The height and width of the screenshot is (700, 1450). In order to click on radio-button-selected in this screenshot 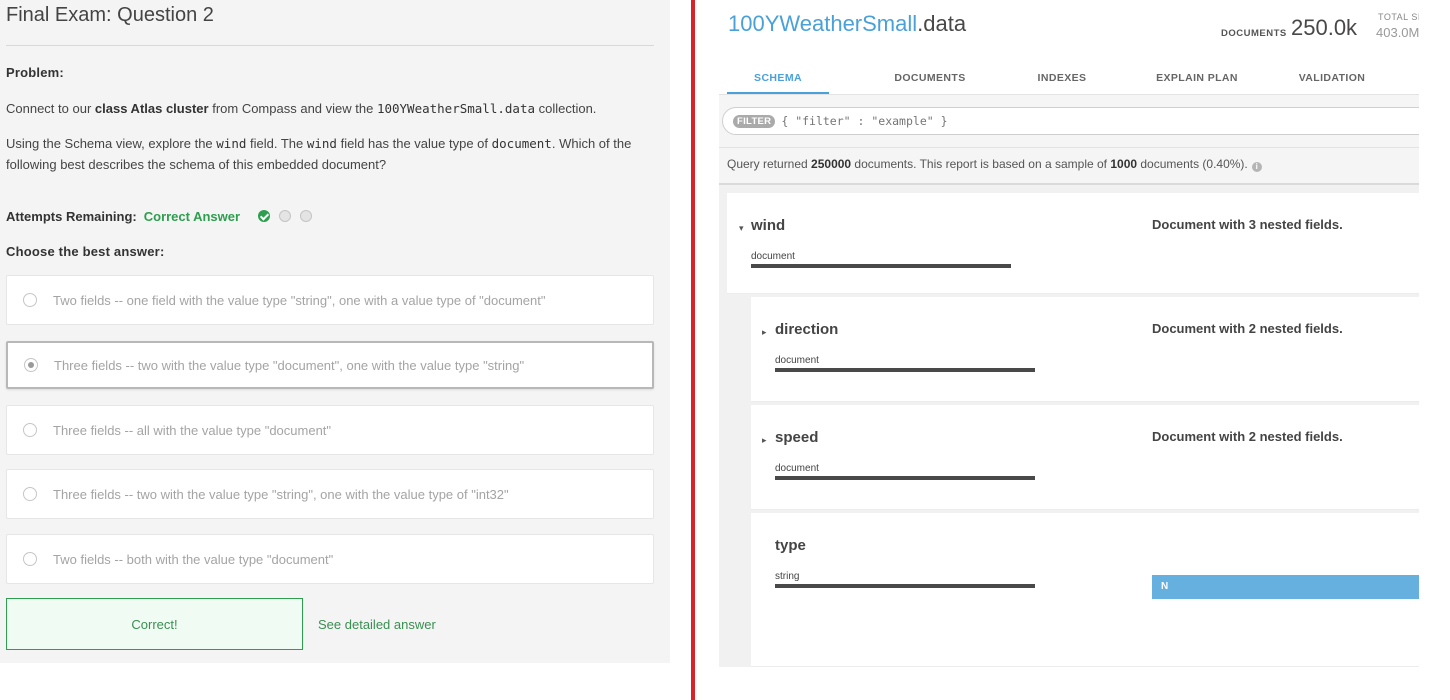, I will do `click(31, 365)`.